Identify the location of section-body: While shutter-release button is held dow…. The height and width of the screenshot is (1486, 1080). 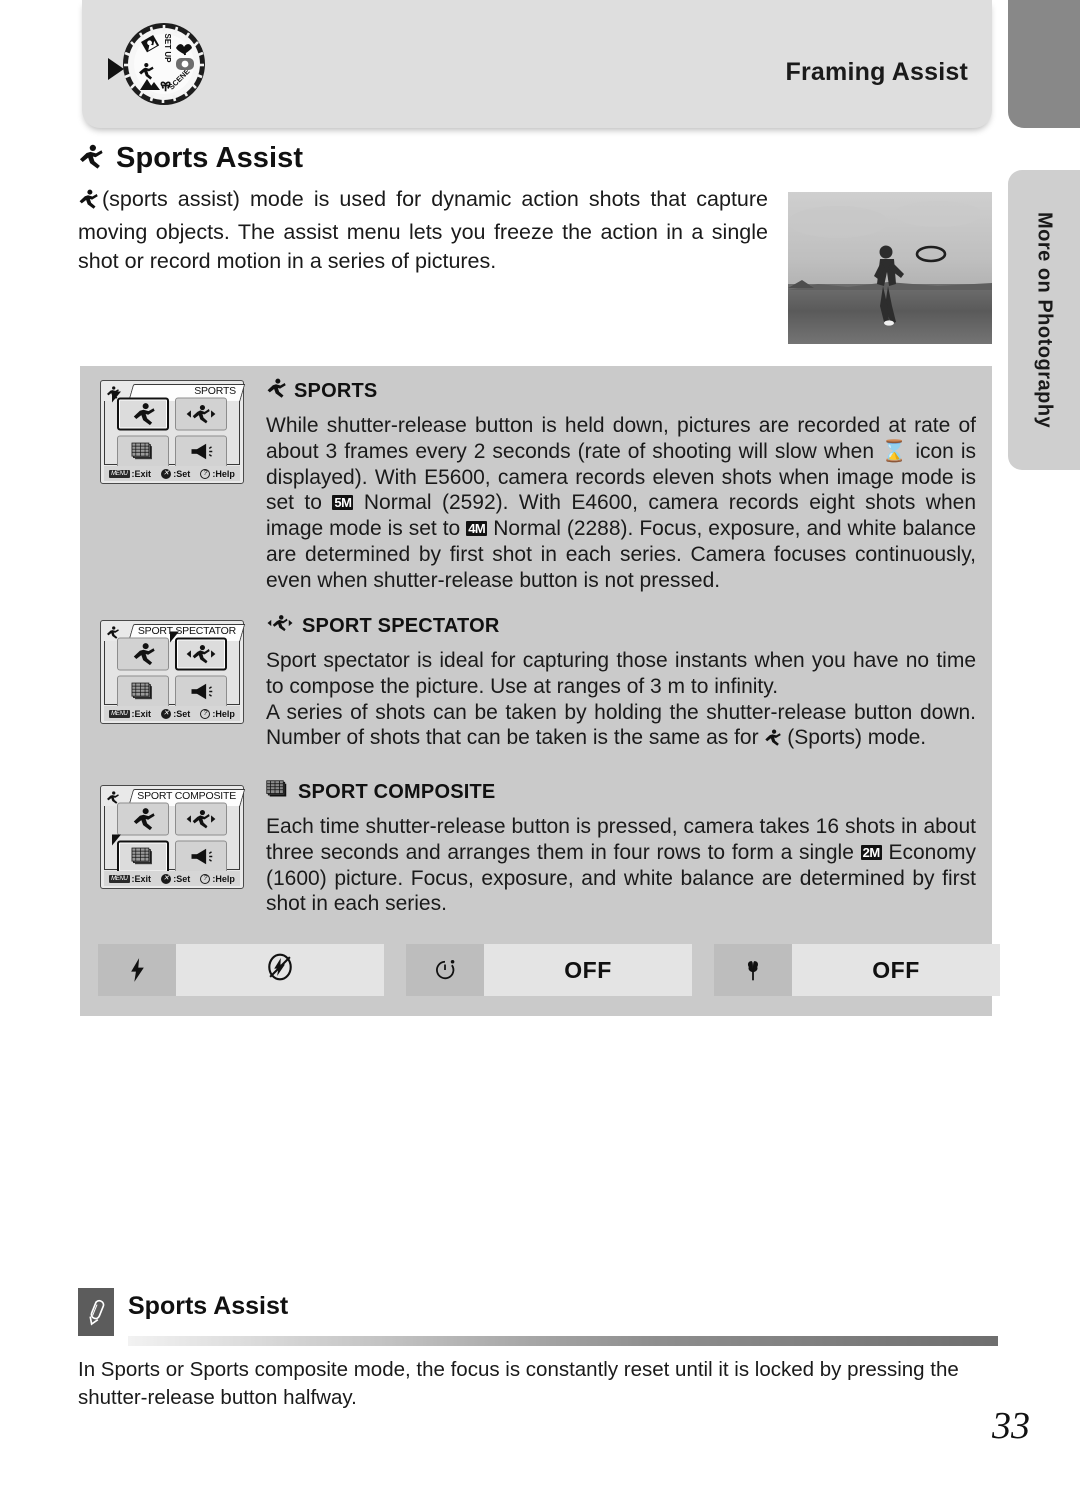
(621, 503).